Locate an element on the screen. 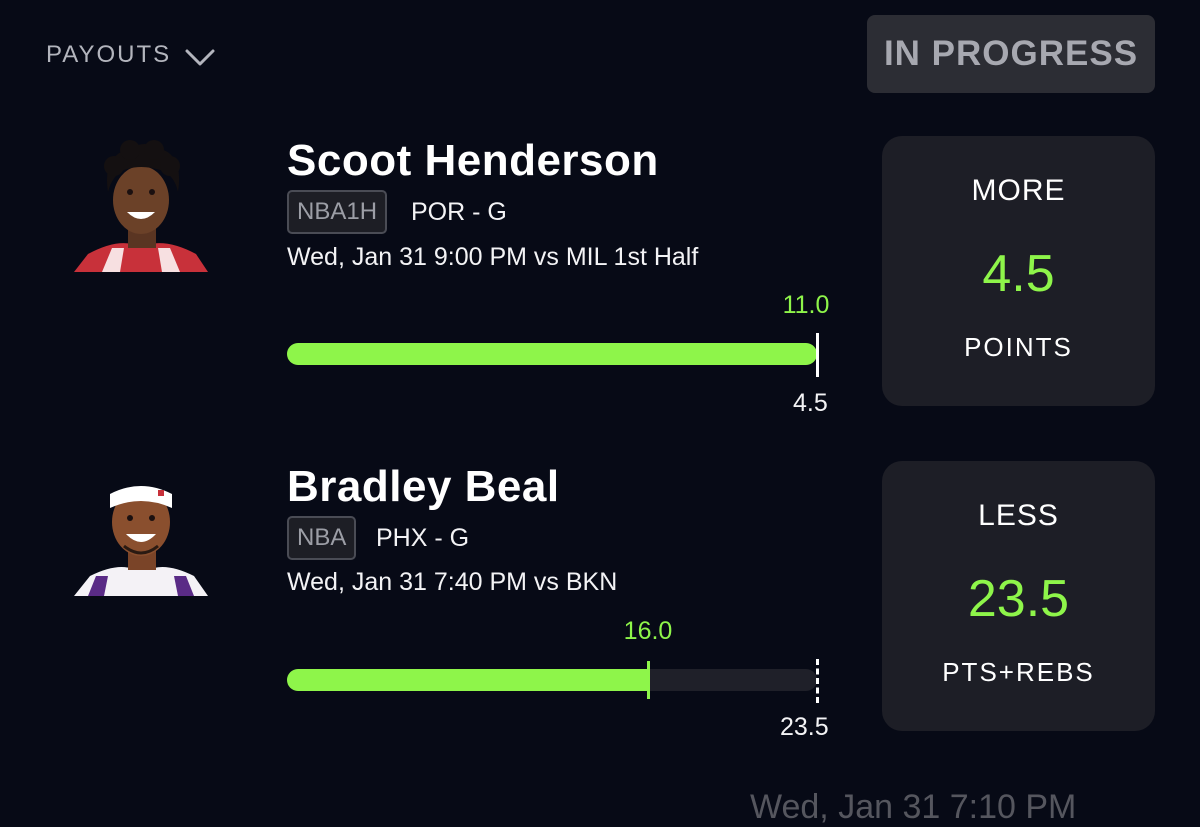 The height and width of the screenshot is (827, 1200). player-avatar is located at coordinates (141, 528).